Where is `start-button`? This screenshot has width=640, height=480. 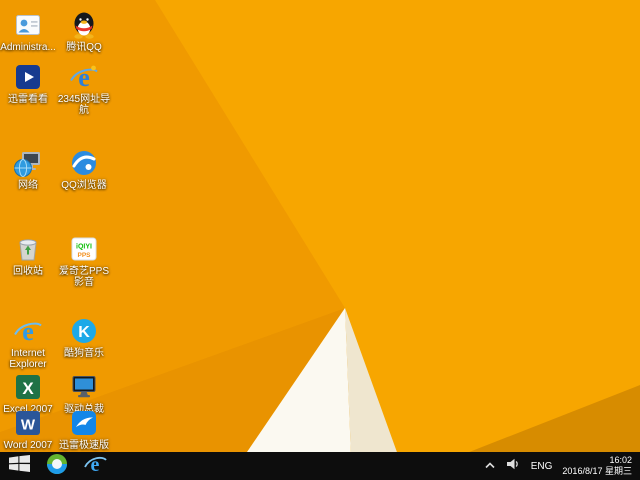
start-button is located at coordinates (19, 466).